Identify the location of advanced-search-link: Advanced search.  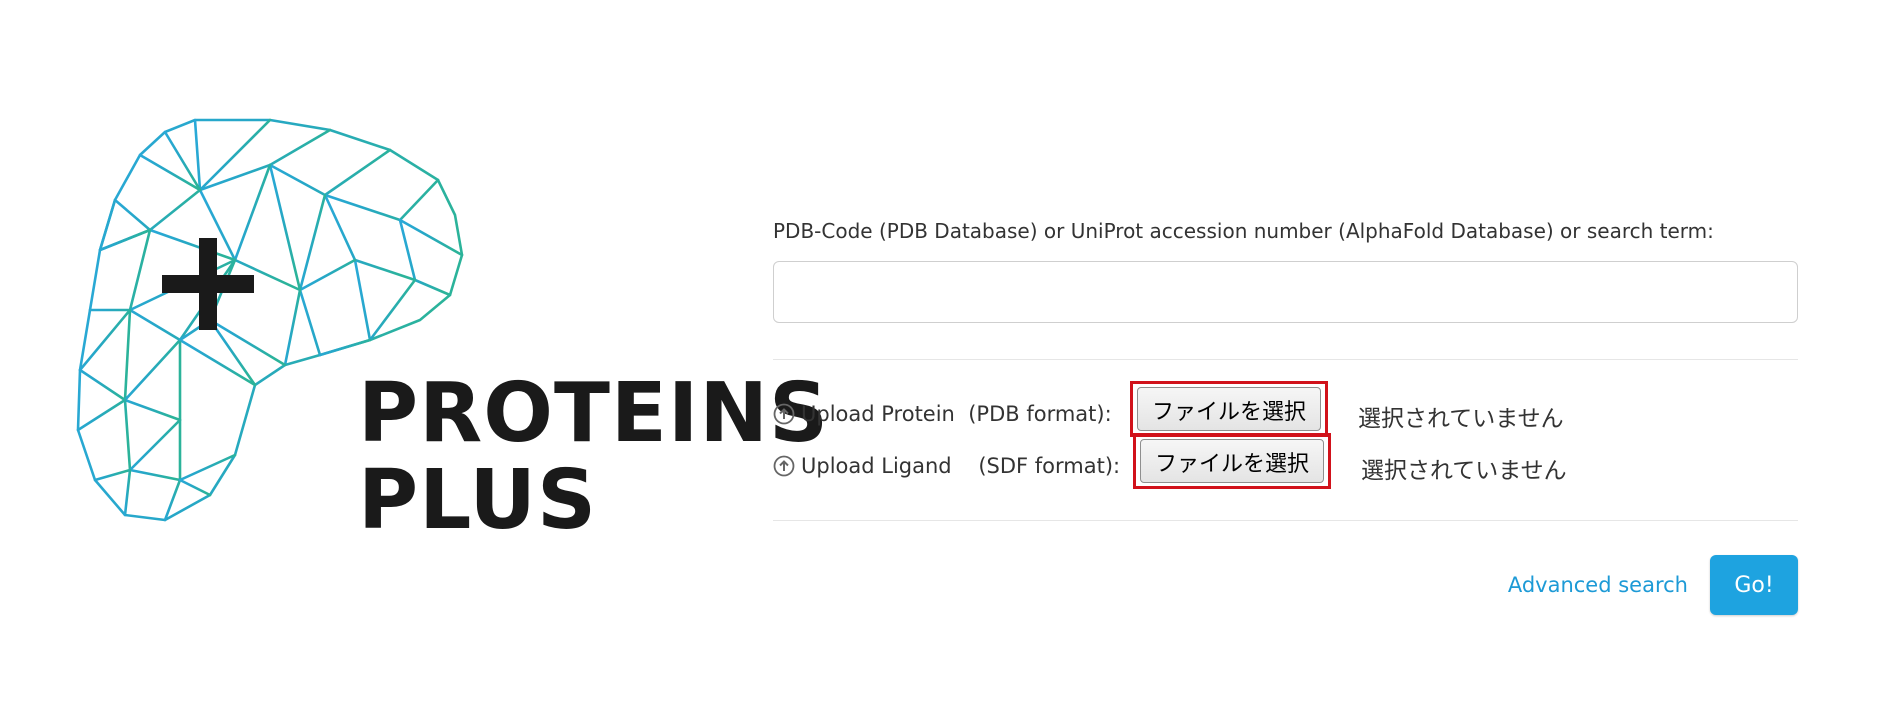
(1598, 585).